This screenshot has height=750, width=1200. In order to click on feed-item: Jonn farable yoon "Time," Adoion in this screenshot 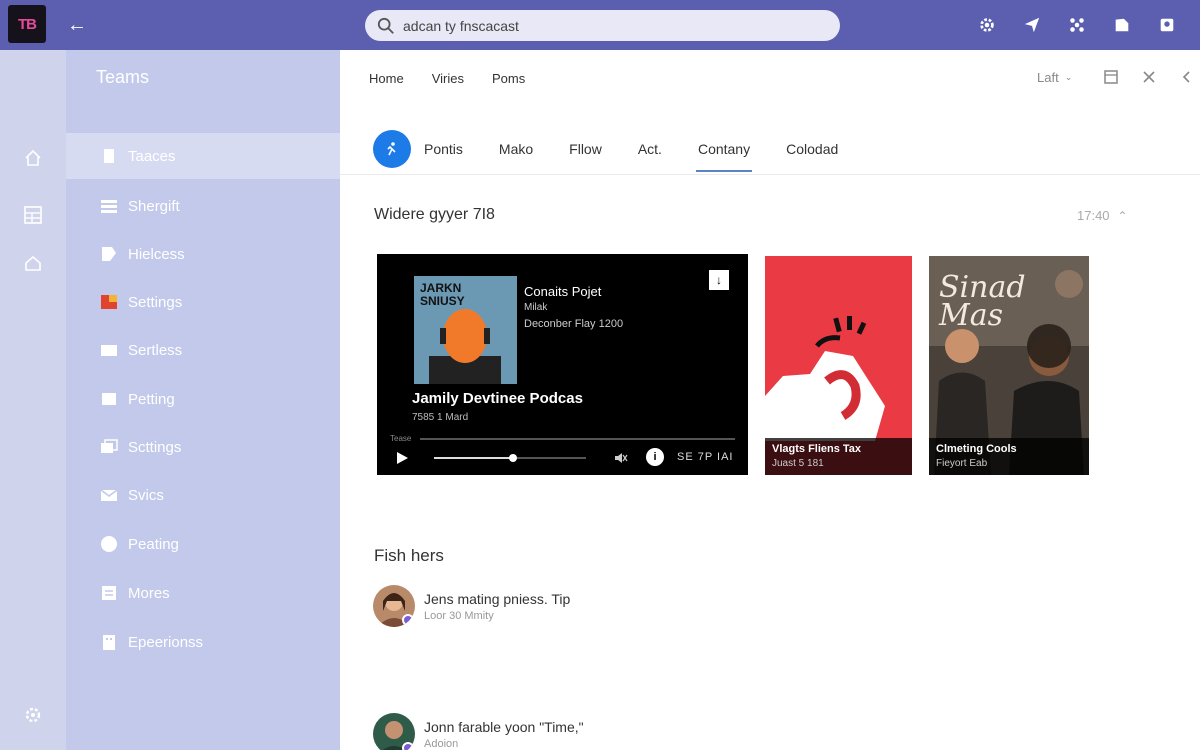, I will do `click(478, 731)`.